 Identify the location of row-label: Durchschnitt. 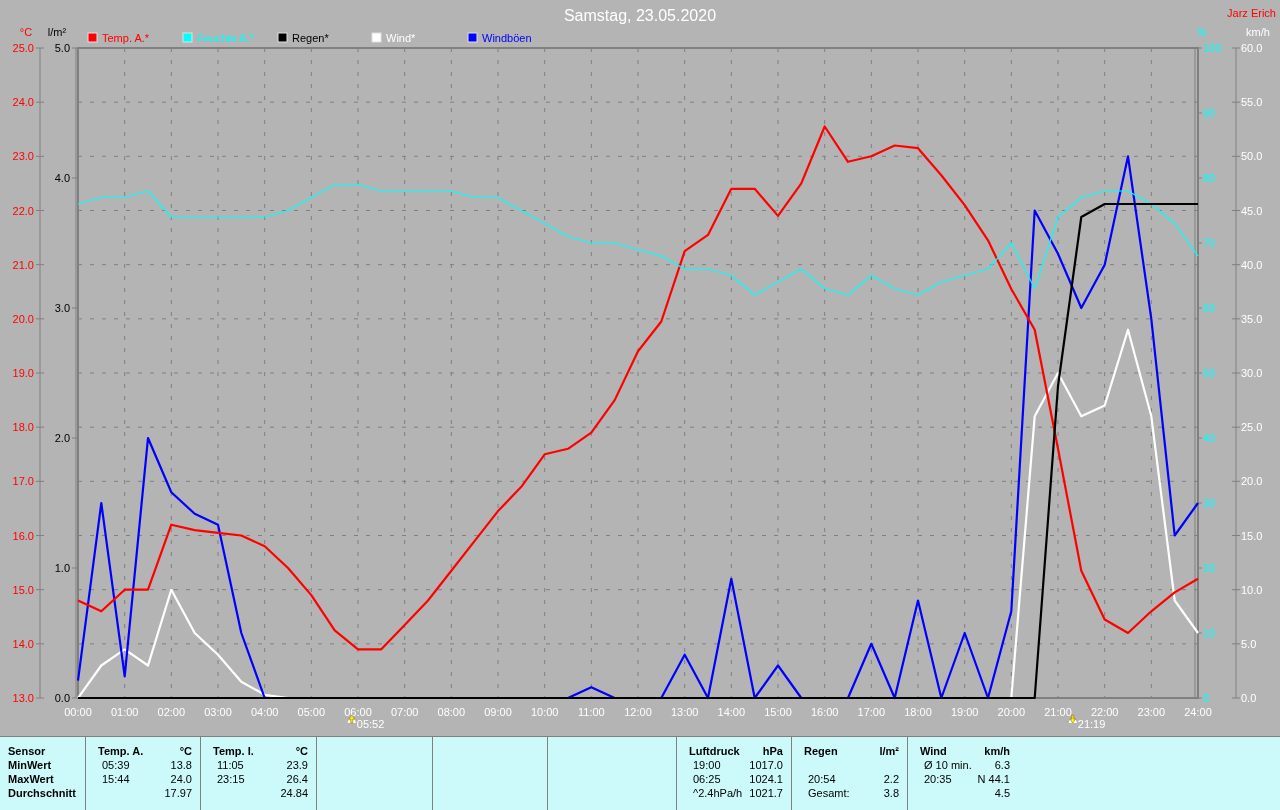
(42, 793).